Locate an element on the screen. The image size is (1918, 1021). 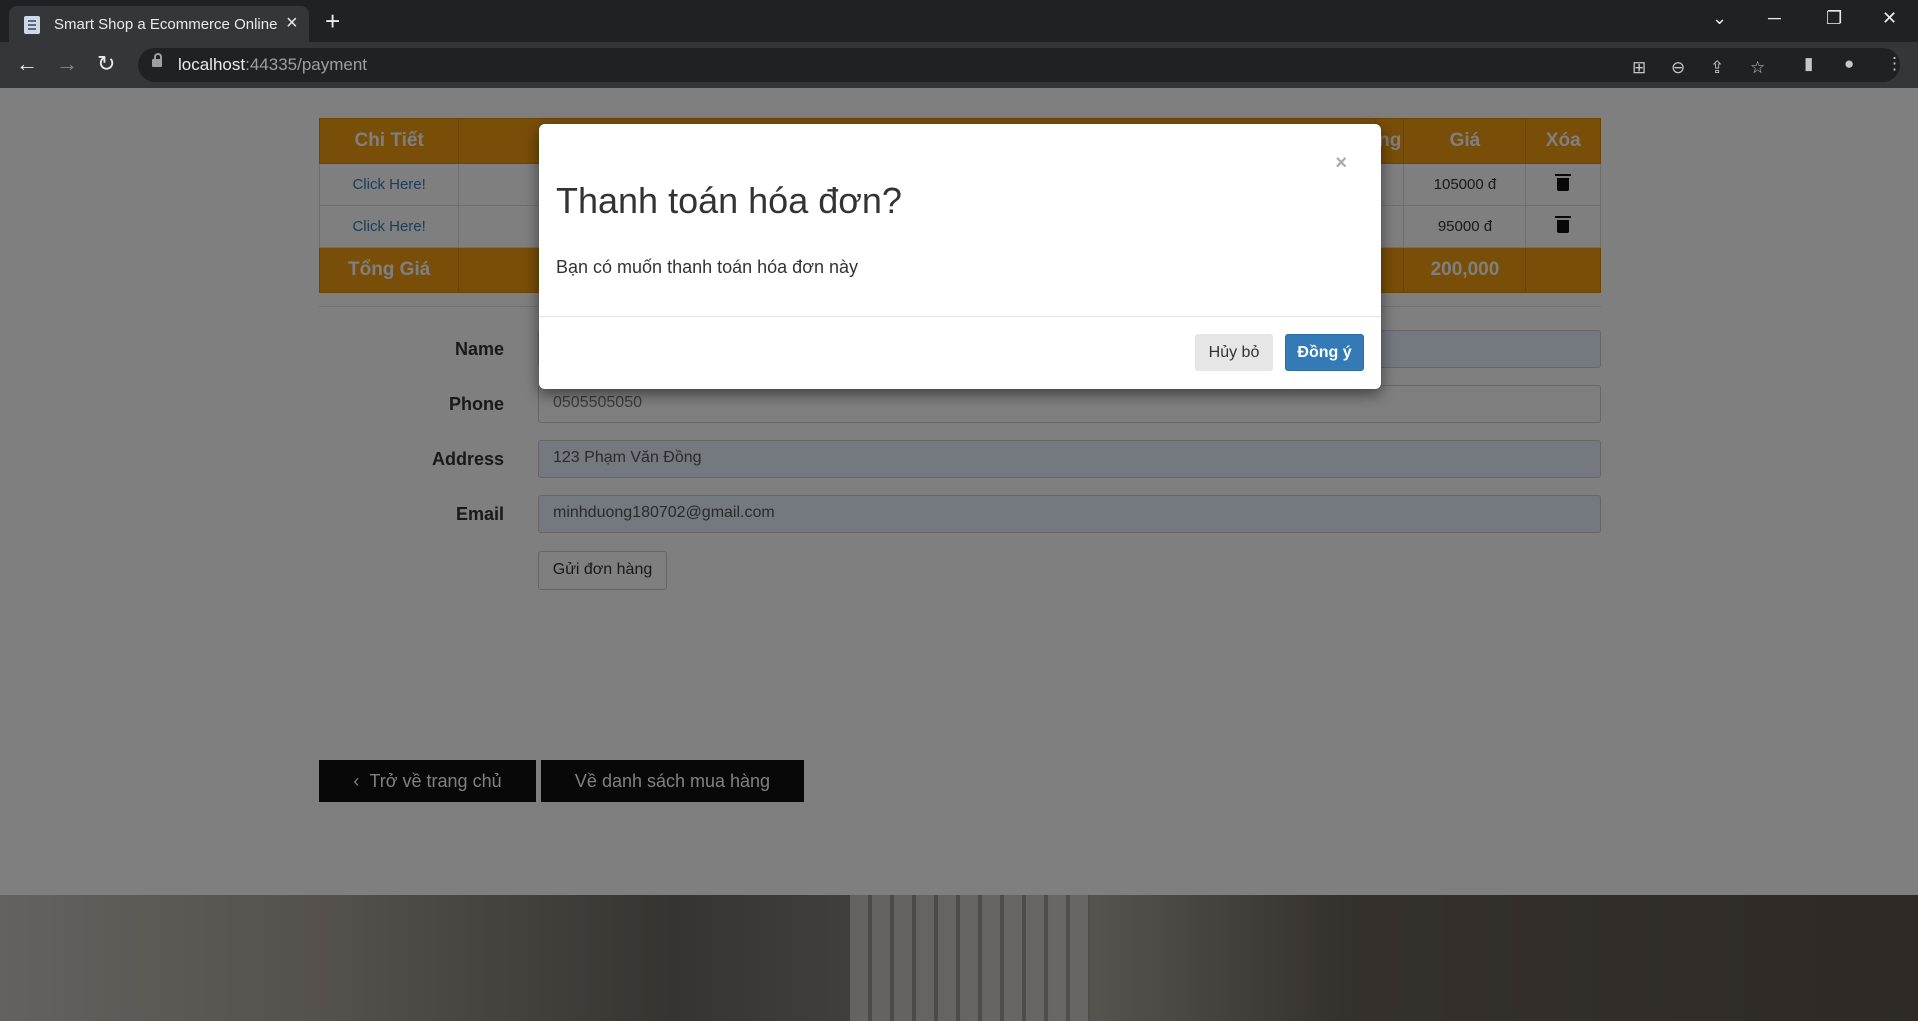
share-icon: ⇪ is located at coordinates (1717, 68).